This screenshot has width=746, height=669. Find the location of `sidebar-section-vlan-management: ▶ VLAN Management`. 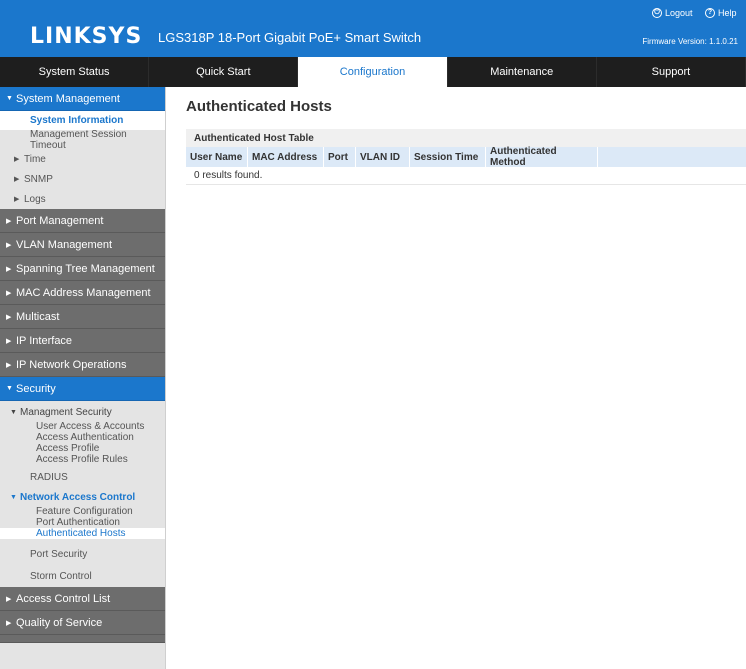

sidebar-section-vlan-management: ▶ VLAN Management is located at coordinates (82, 245).